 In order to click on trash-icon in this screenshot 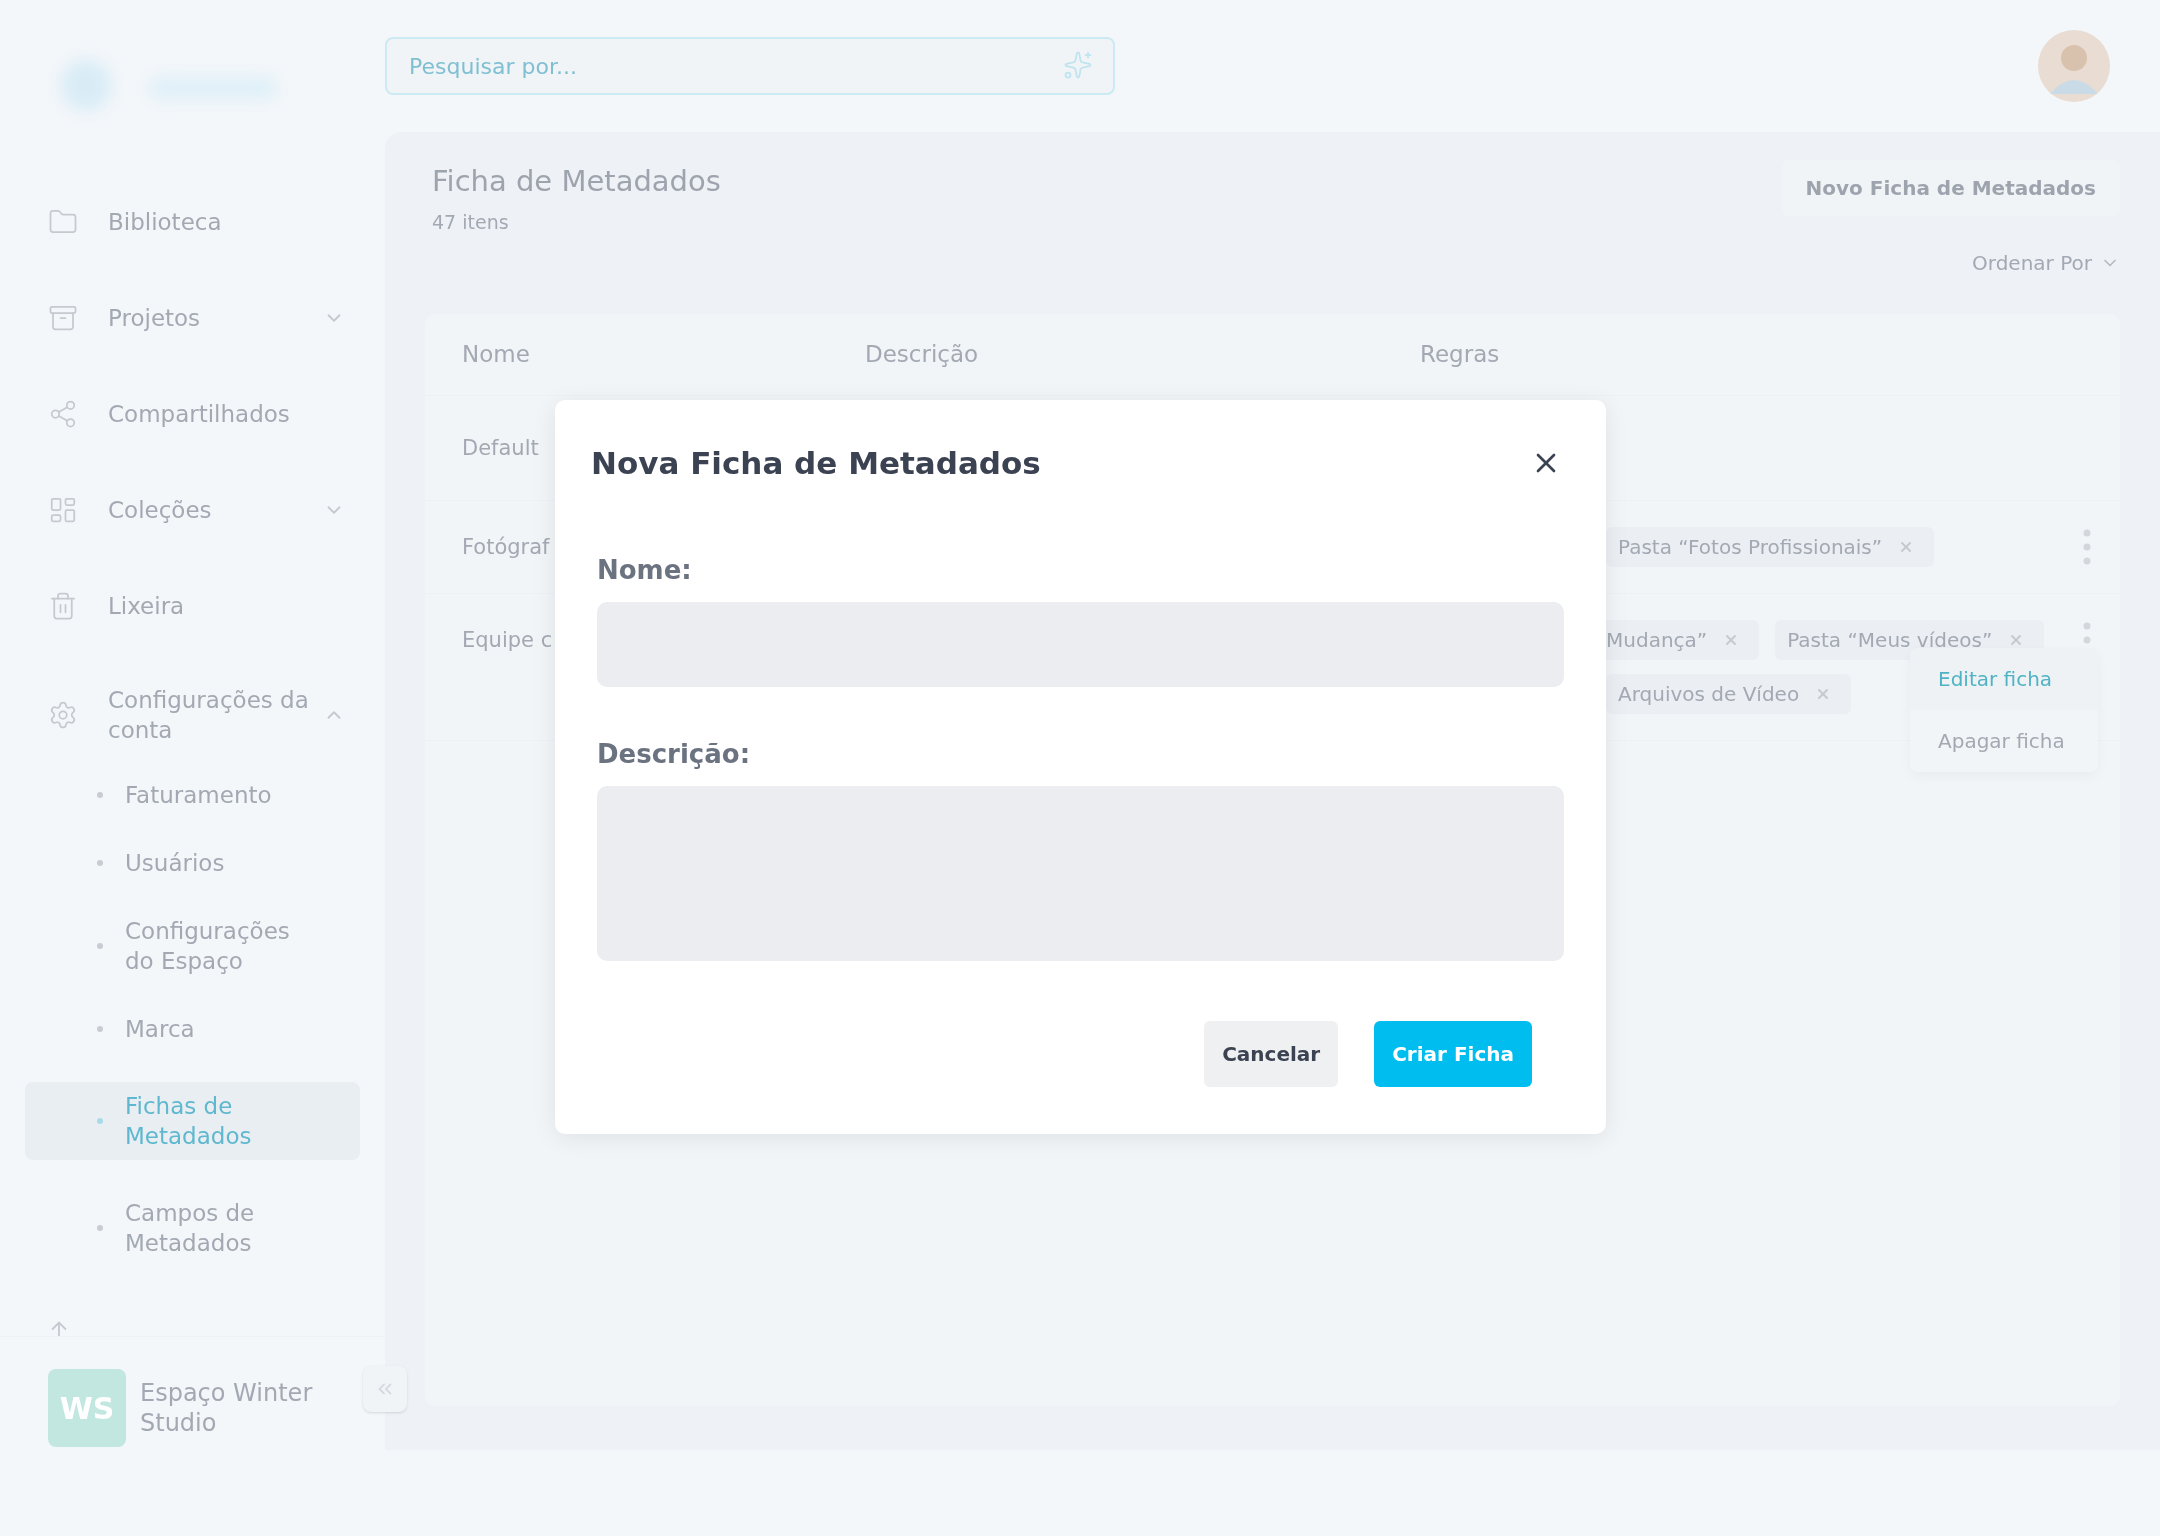, I will do `click(63, 606)`.